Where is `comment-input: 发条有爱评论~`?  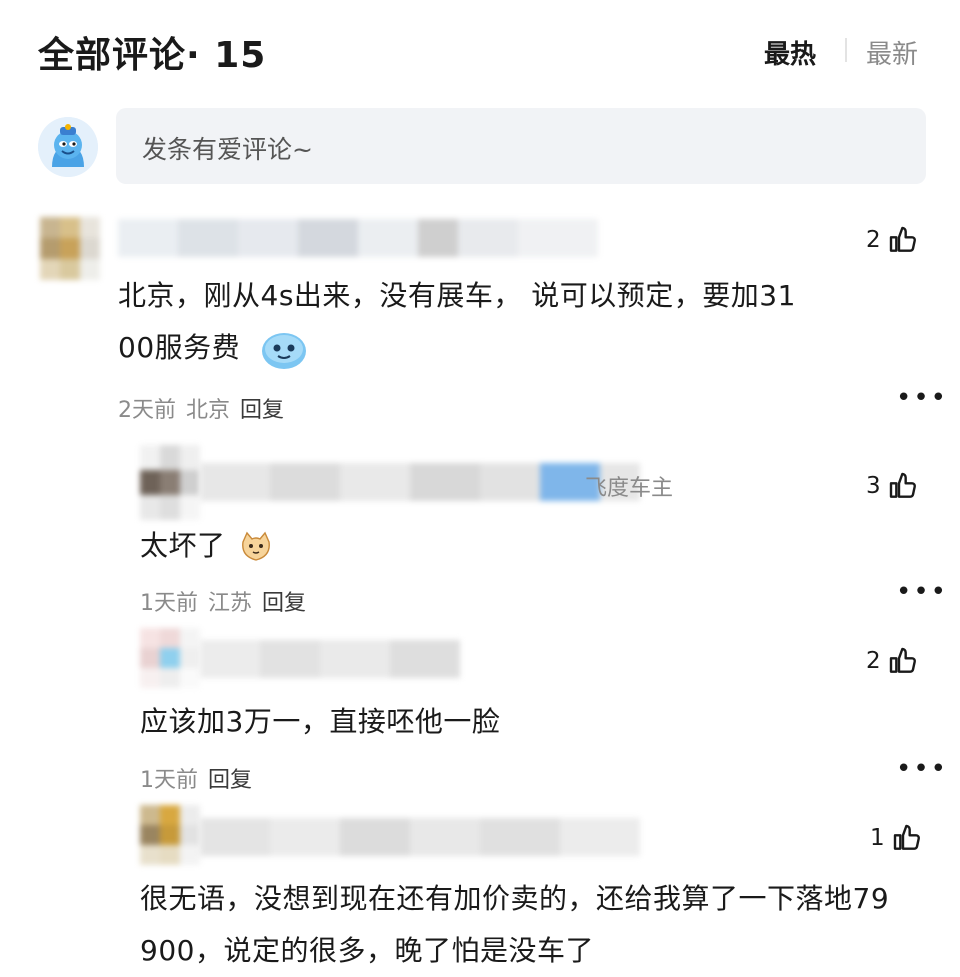
comment-input: 发条有爱评论~ is located at coordinates (521, 146).